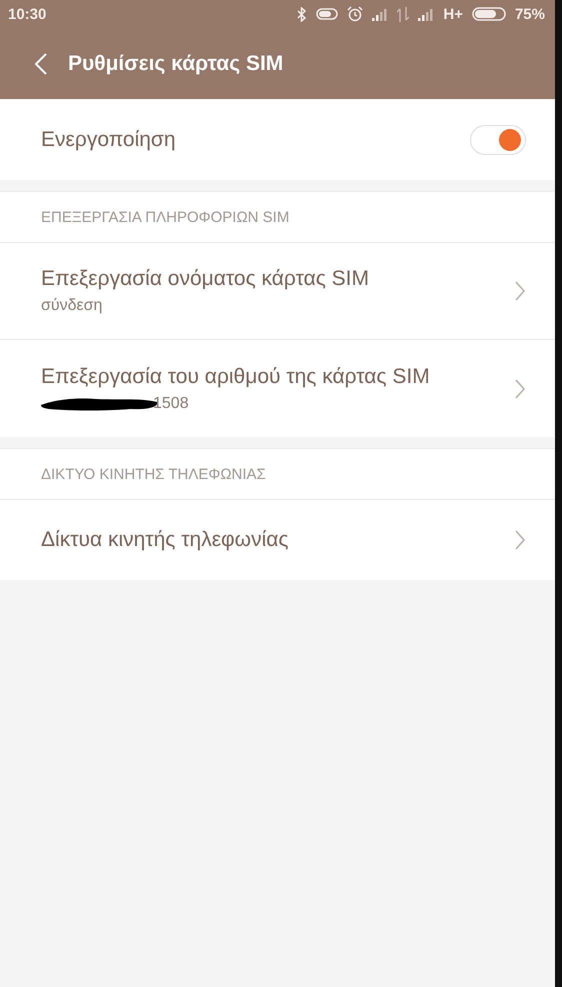 The image size is (562, 987). Describe the element at coordinates (27, 14) in the screenshot. I see `clock-time: 10:30` at that location.